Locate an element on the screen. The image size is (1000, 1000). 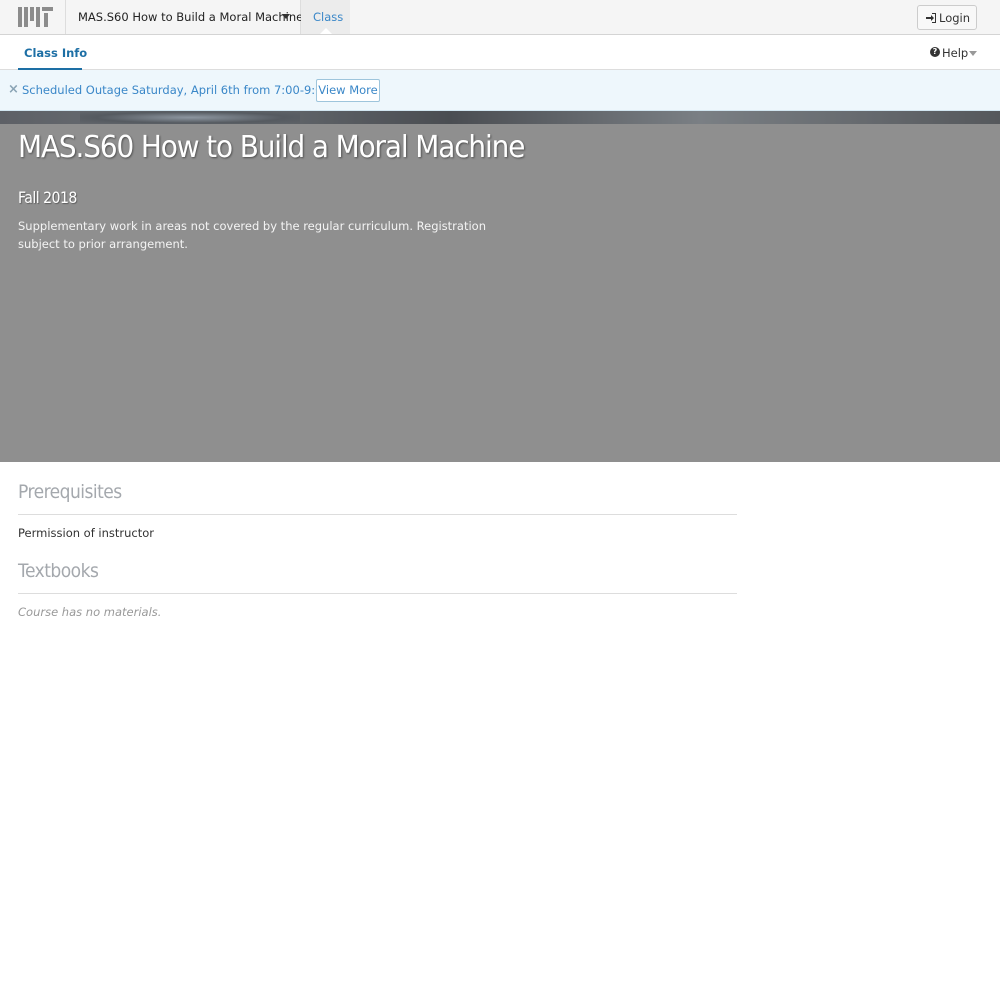
prerequisites-text: Permission of instructor is located at coordinates (86, 533).